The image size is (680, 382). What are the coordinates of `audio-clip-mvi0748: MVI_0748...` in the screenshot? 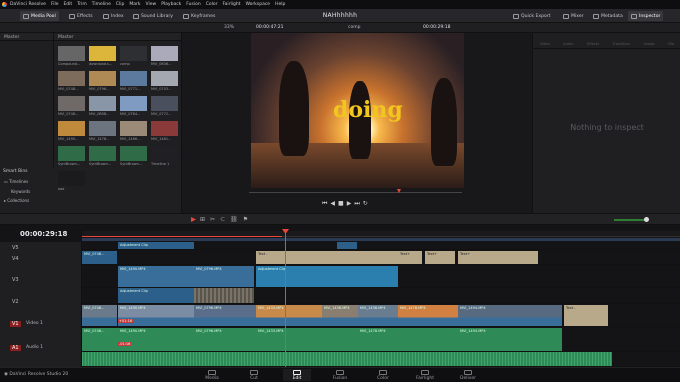 It's located at (100, 339).